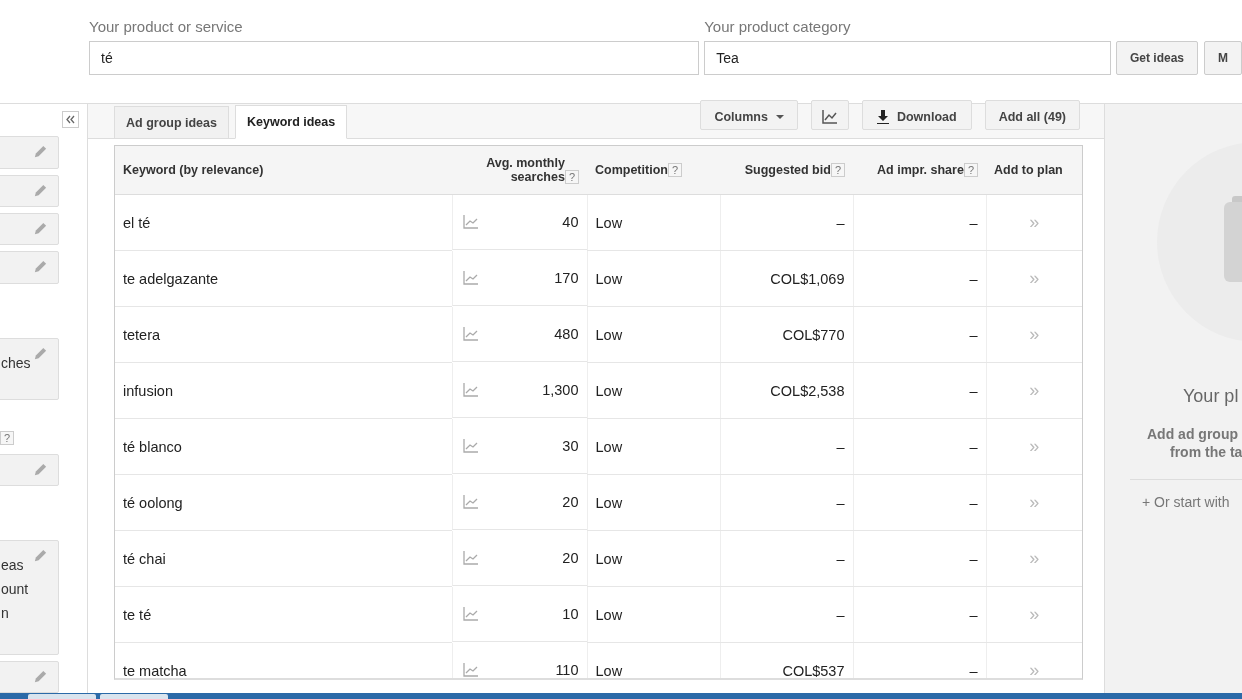 The image size is (1242, 699). Describe the element at coordinates (916, 115) in the screenshot. I see `download-button: Download` at that location.